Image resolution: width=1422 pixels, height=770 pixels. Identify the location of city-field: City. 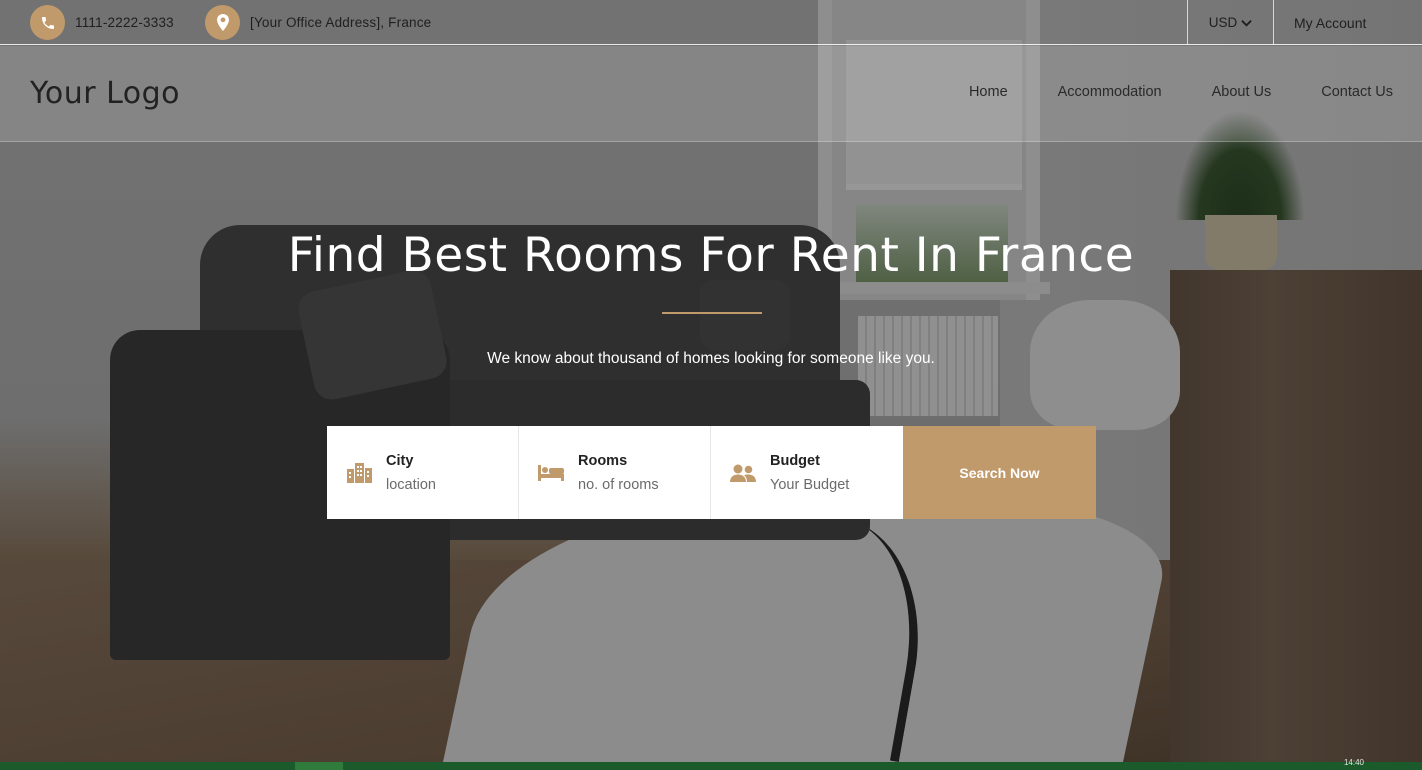
(423, 472).